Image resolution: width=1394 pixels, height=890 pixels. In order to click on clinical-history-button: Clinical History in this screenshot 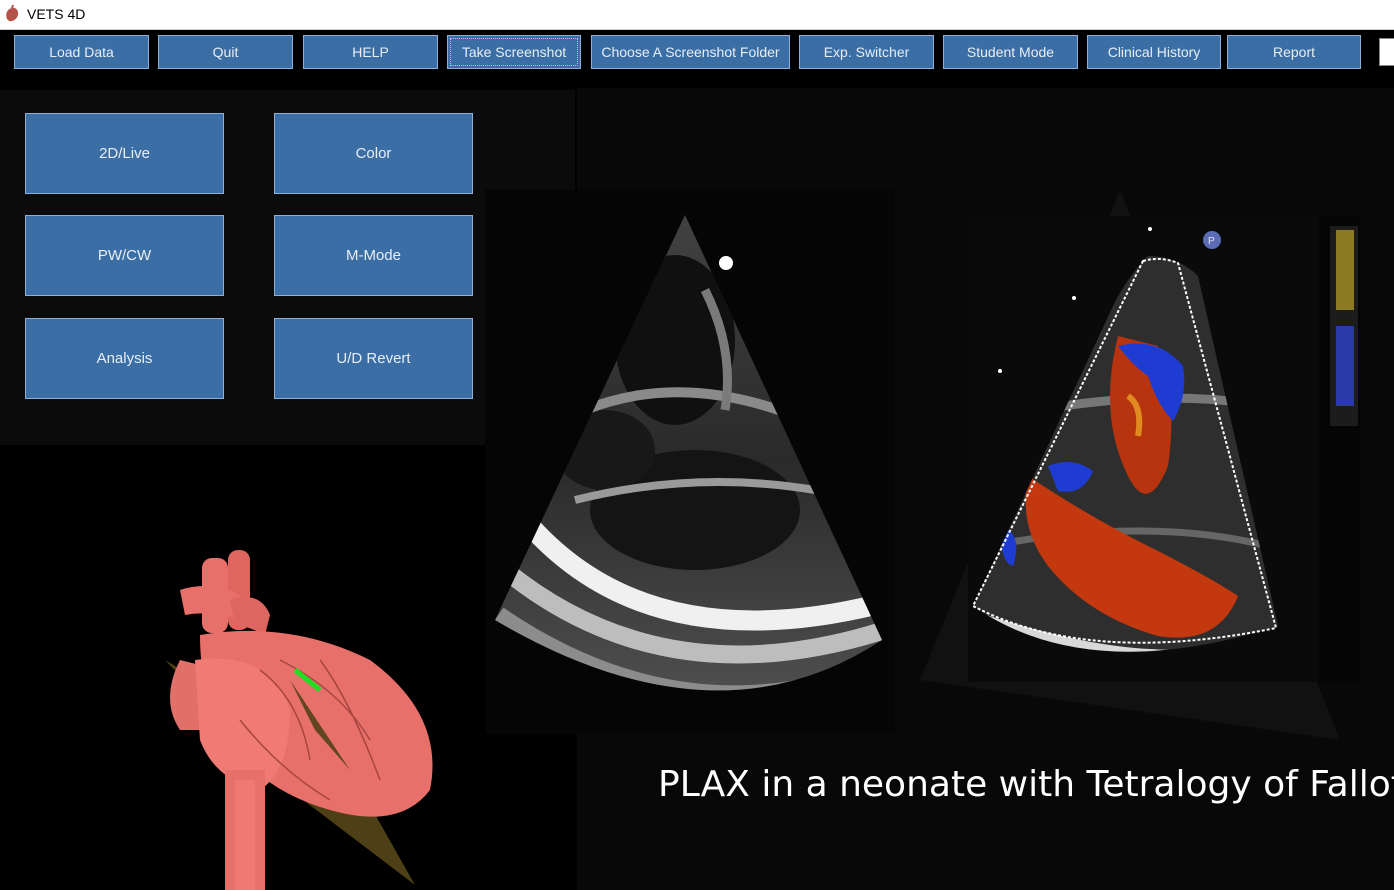, I will do `click(1154, 52)`.